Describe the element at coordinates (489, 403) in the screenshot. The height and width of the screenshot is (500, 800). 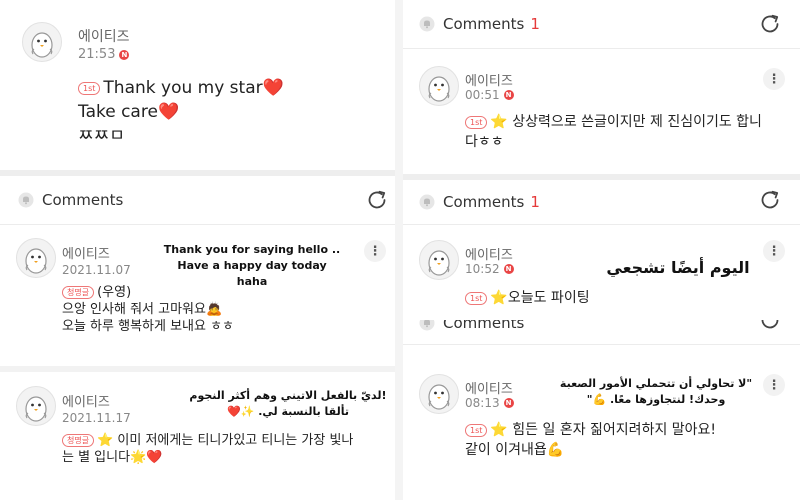
I see `comment-time: 08:13 N` at that location.